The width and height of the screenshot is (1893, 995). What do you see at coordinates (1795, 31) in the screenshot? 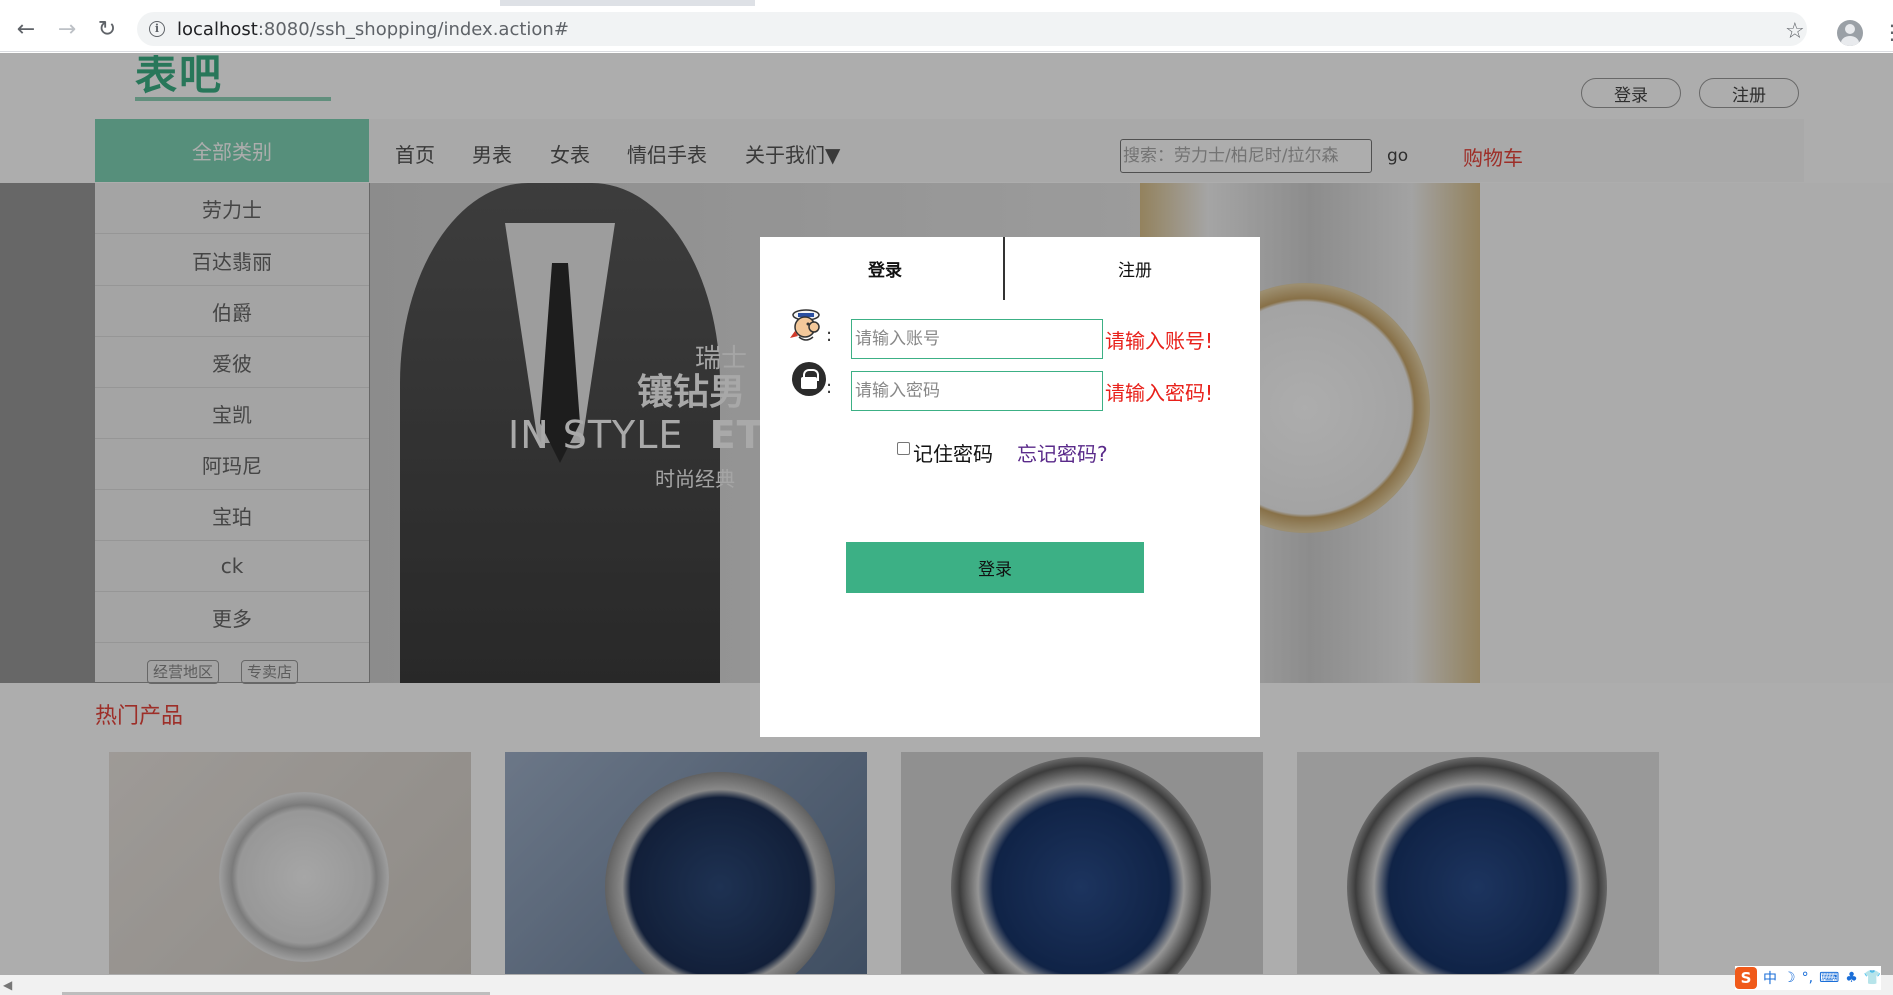
I see `bookmark-star-icon: ☆` at bounding box center [1795, 31].